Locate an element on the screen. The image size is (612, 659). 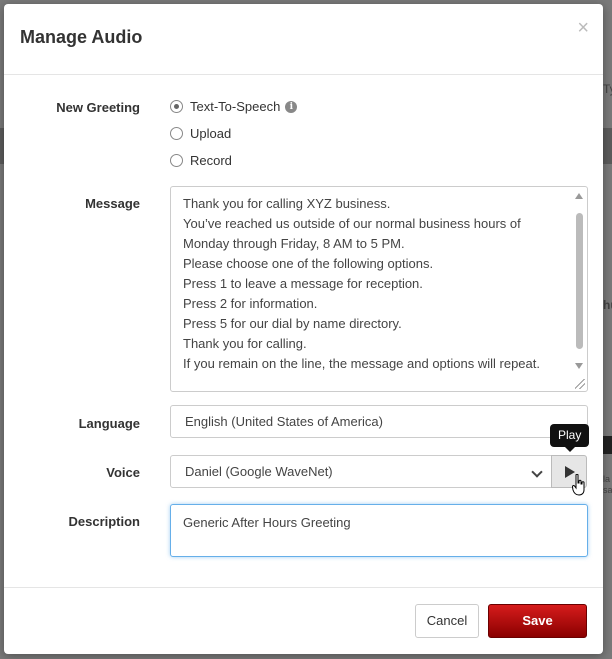
description-value: Generic After Hours Greeting is located at coordinates (267, 522).